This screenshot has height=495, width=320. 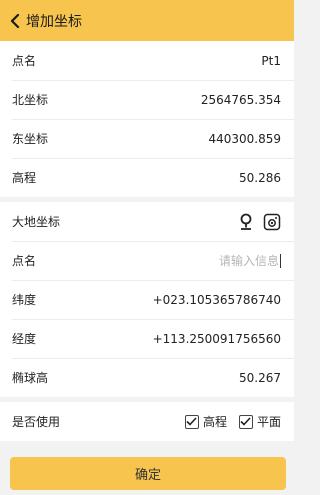 What do you see at coordinates (268, 422) in the screenshot?
I see `use-plane-label: 平面` at bounding box center [268, 422].